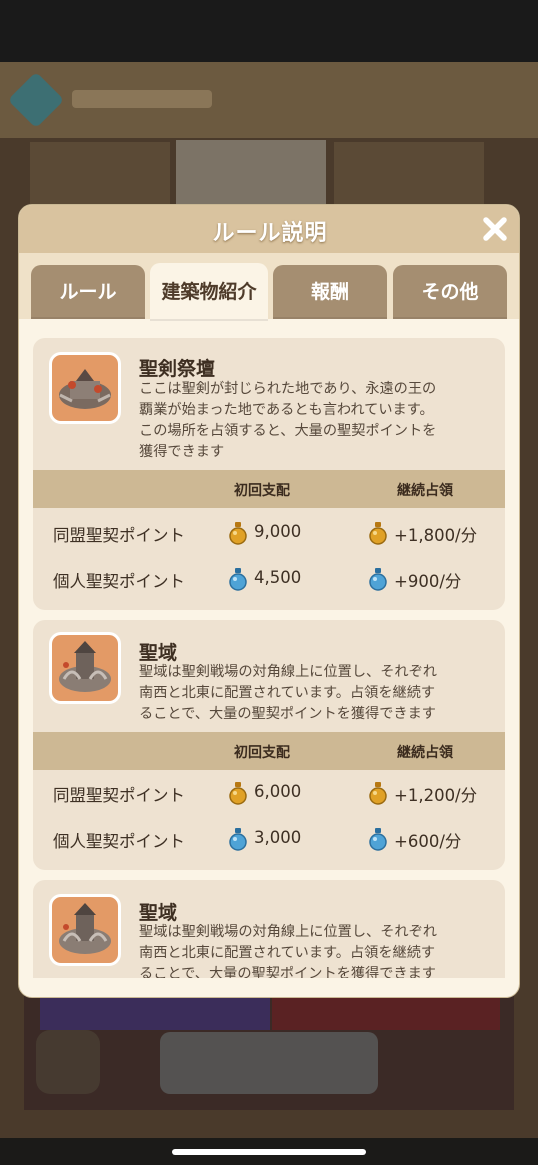 The image size is (538, 1165). I want to click on dialog-header: ルール説明, so click(269, 229).